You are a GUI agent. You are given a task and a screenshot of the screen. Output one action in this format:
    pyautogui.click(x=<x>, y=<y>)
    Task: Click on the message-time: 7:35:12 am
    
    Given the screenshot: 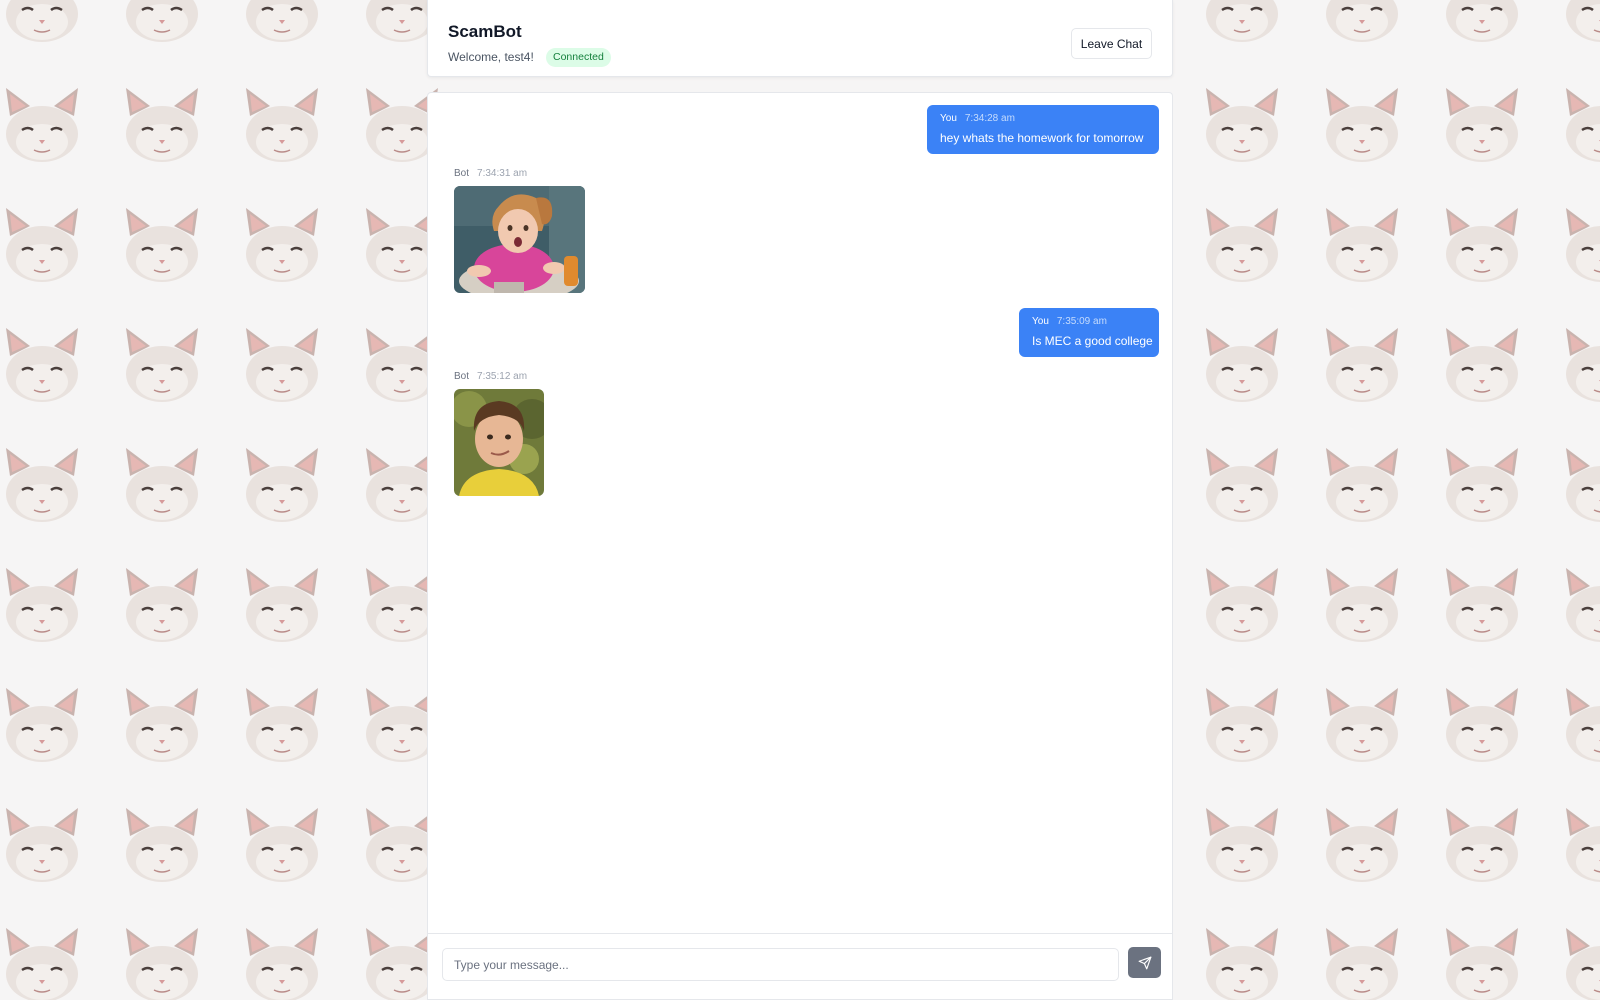 What is the action you would take?
    pyautogui.click(x=502, y=376)
    